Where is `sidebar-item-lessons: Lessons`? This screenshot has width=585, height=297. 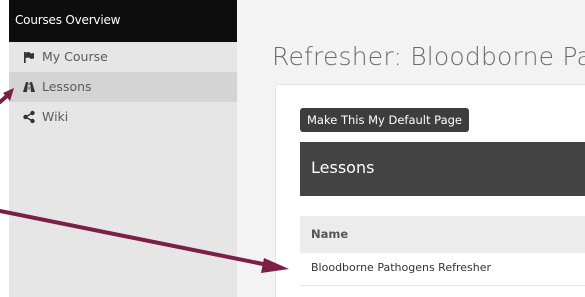
sidebar-item-lessons: Lessons is located at coordinates (123, 87).